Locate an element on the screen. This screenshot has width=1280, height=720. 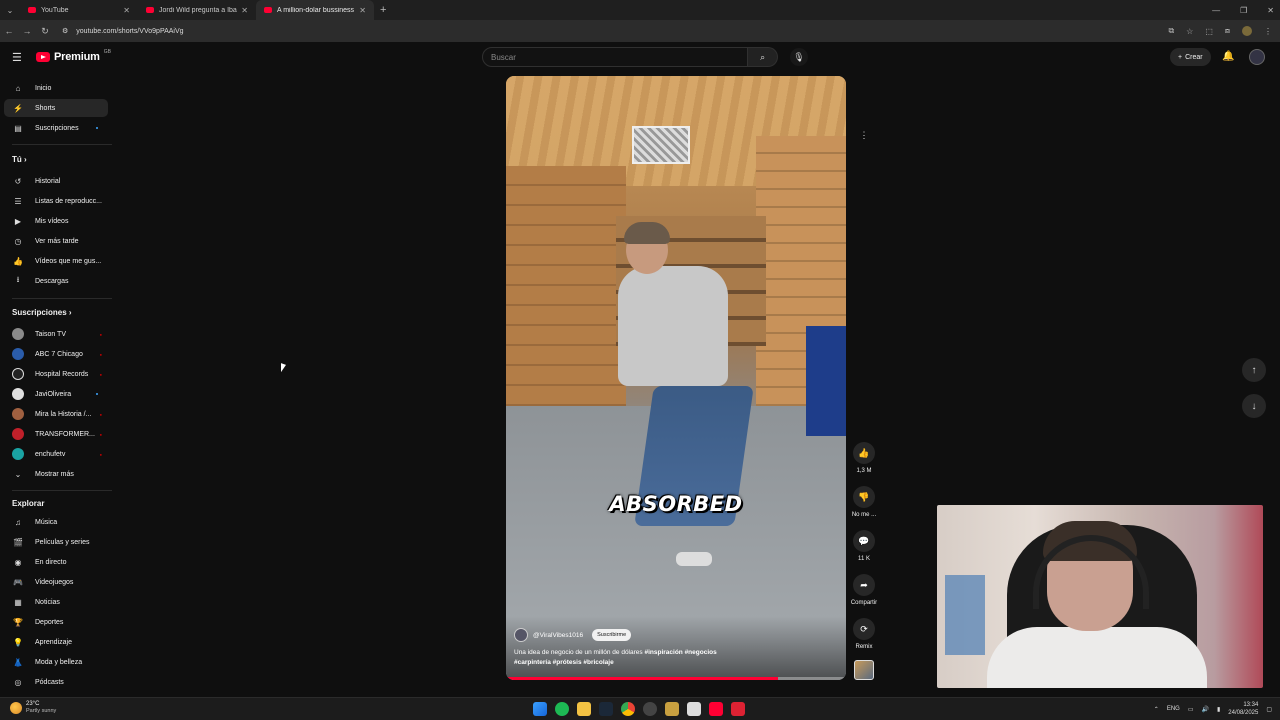
maximize-icon: ❐ is located at coordinates (1243, 10).